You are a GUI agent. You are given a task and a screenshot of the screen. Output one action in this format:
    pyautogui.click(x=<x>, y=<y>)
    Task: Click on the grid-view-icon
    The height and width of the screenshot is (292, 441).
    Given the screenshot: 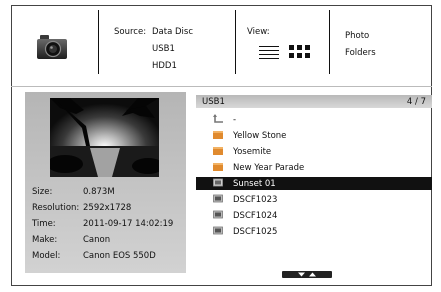 What is the action you would take?
    pyautogui.click(x=300, y=52)
    